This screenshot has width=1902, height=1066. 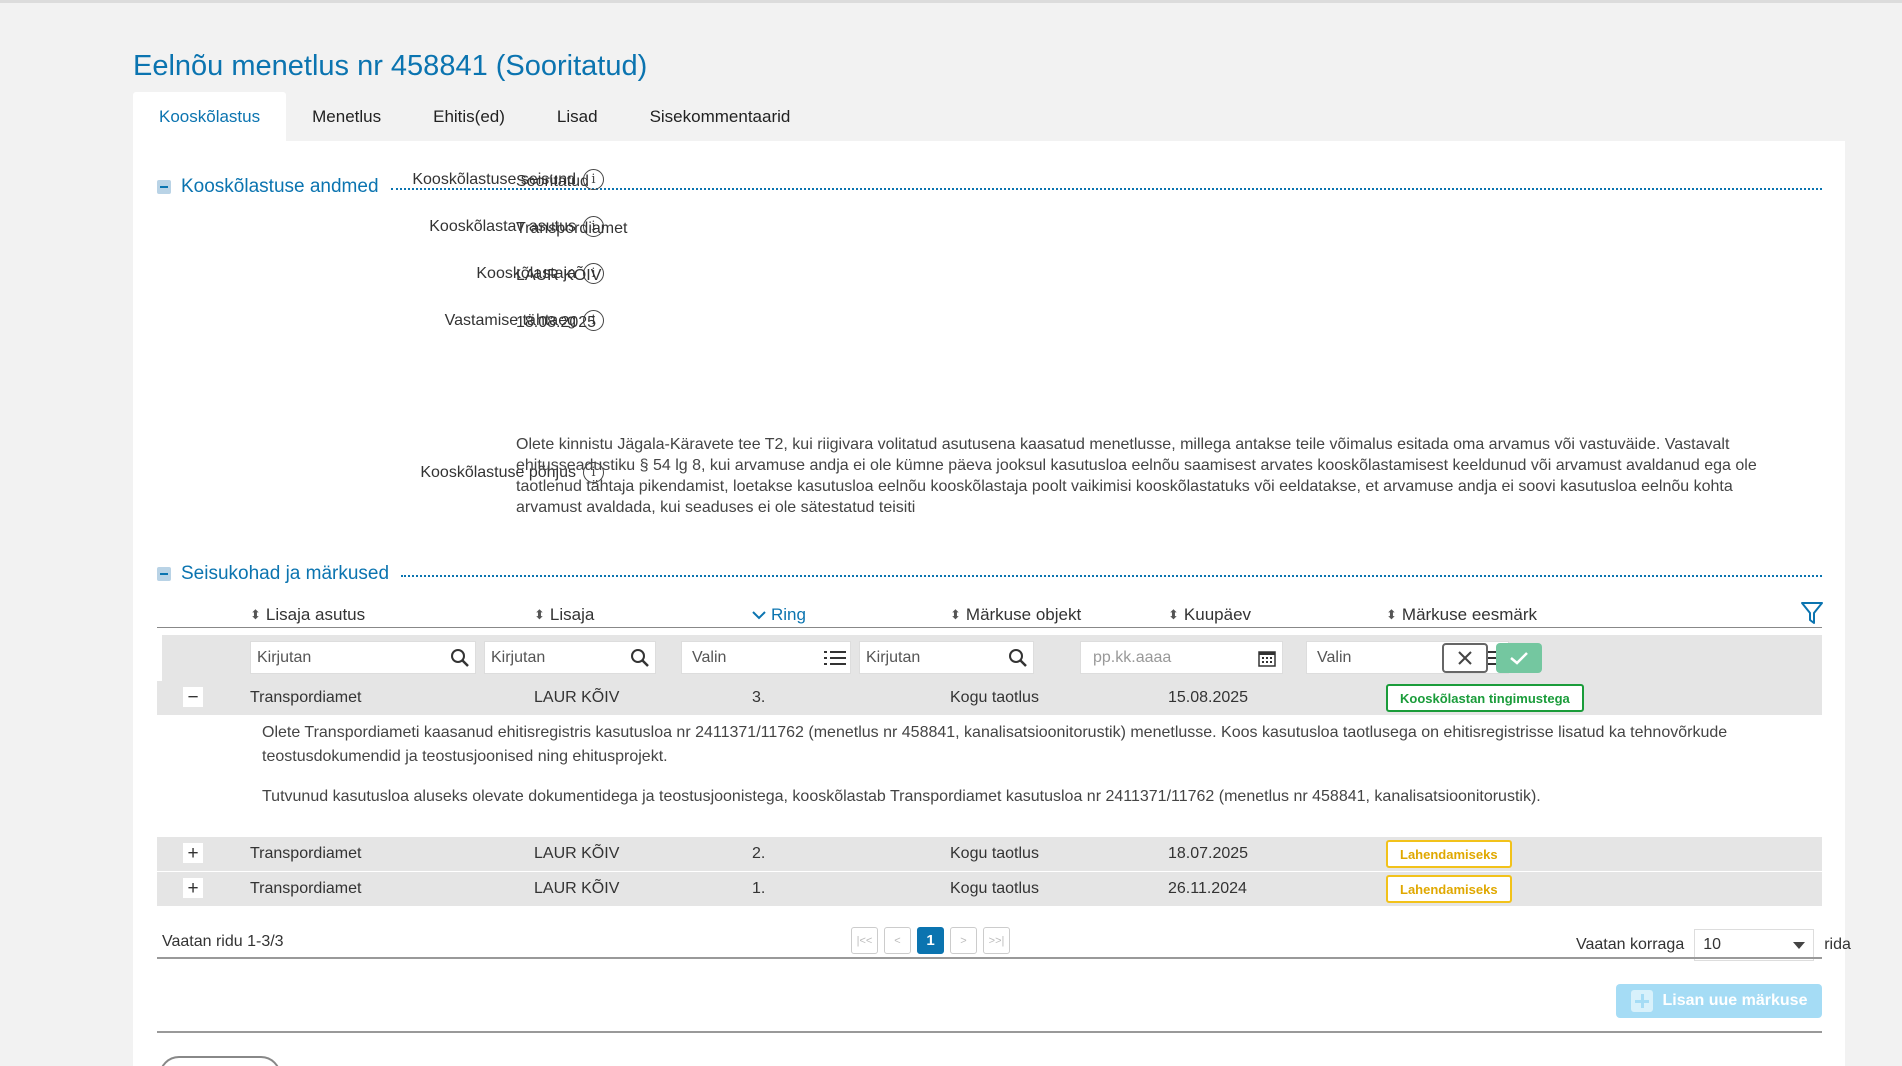 What do you see at coordinates (559, 275) in the screenshot?
I see `field-coordinator-value: LAUR KÕIV` at bounding box center [559, 275].